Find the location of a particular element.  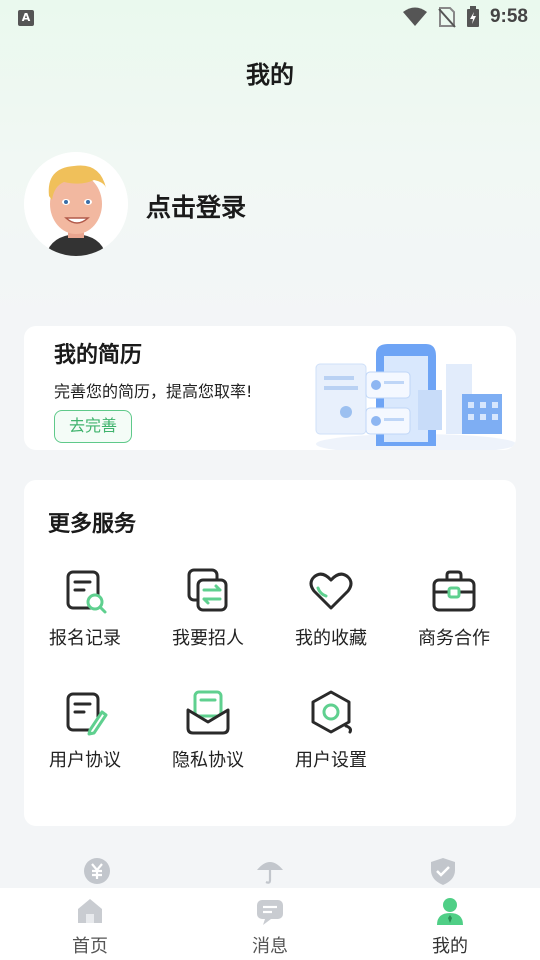

tab-label: 首页 is located at coordinates (90, 946).